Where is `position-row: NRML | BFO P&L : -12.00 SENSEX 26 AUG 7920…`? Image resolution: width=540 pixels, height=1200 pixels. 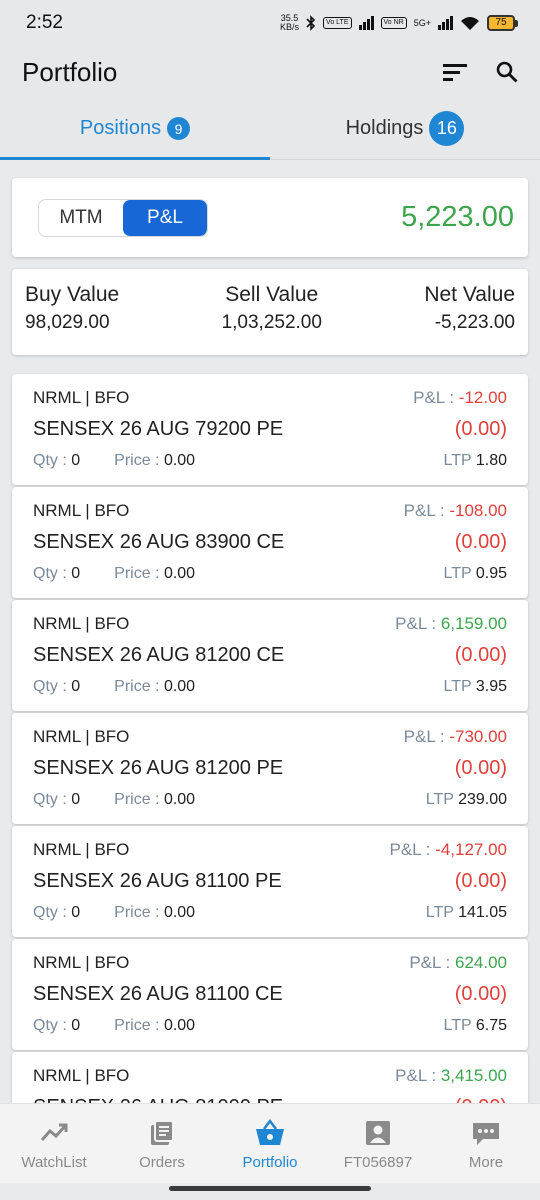
position-row: NRML | BFO P&L : -12.00 SENSEX 26 AUG 7920… is located at coordinates (270, 429).